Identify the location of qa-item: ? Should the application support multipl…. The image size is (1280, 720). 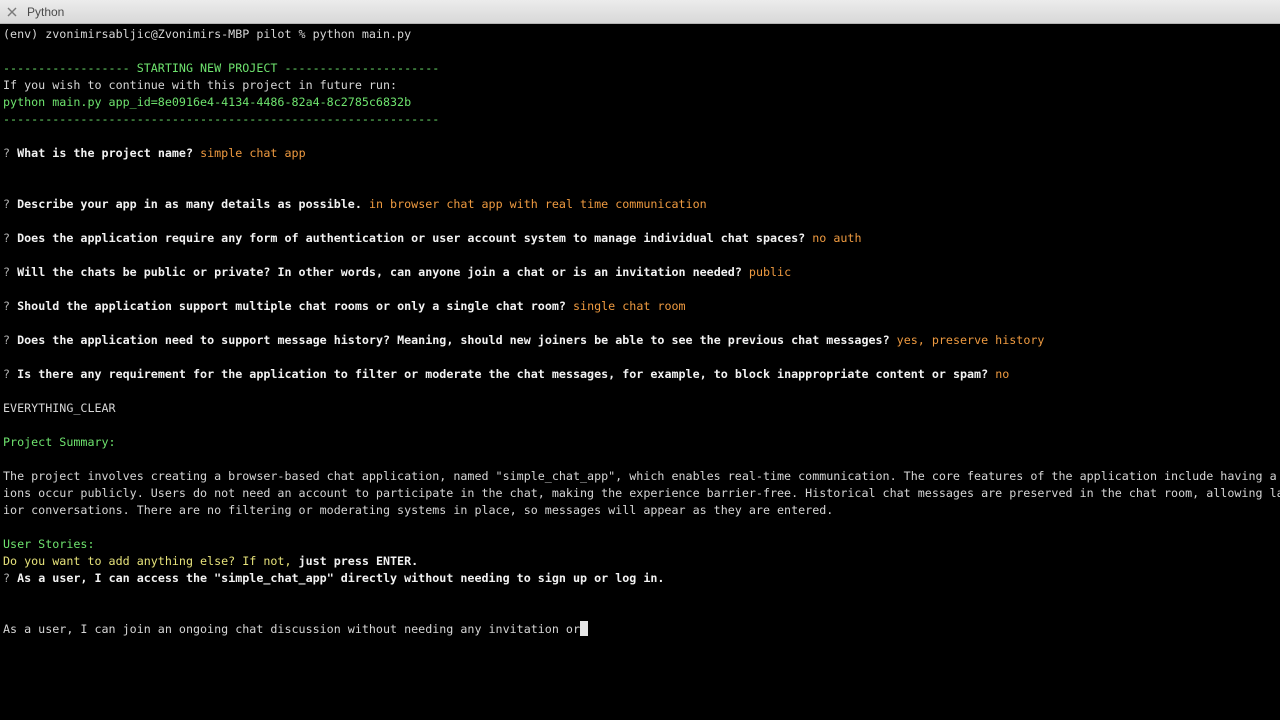
(344, 306).